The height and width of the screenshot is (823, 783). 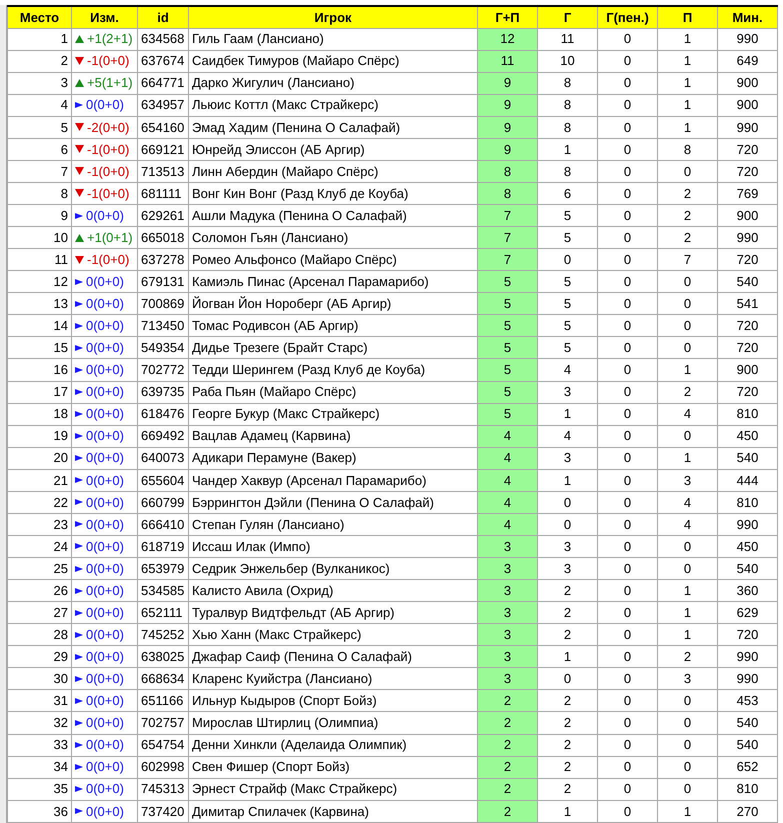 I want to click on table-cell: 24, so click(x=40, y=546).